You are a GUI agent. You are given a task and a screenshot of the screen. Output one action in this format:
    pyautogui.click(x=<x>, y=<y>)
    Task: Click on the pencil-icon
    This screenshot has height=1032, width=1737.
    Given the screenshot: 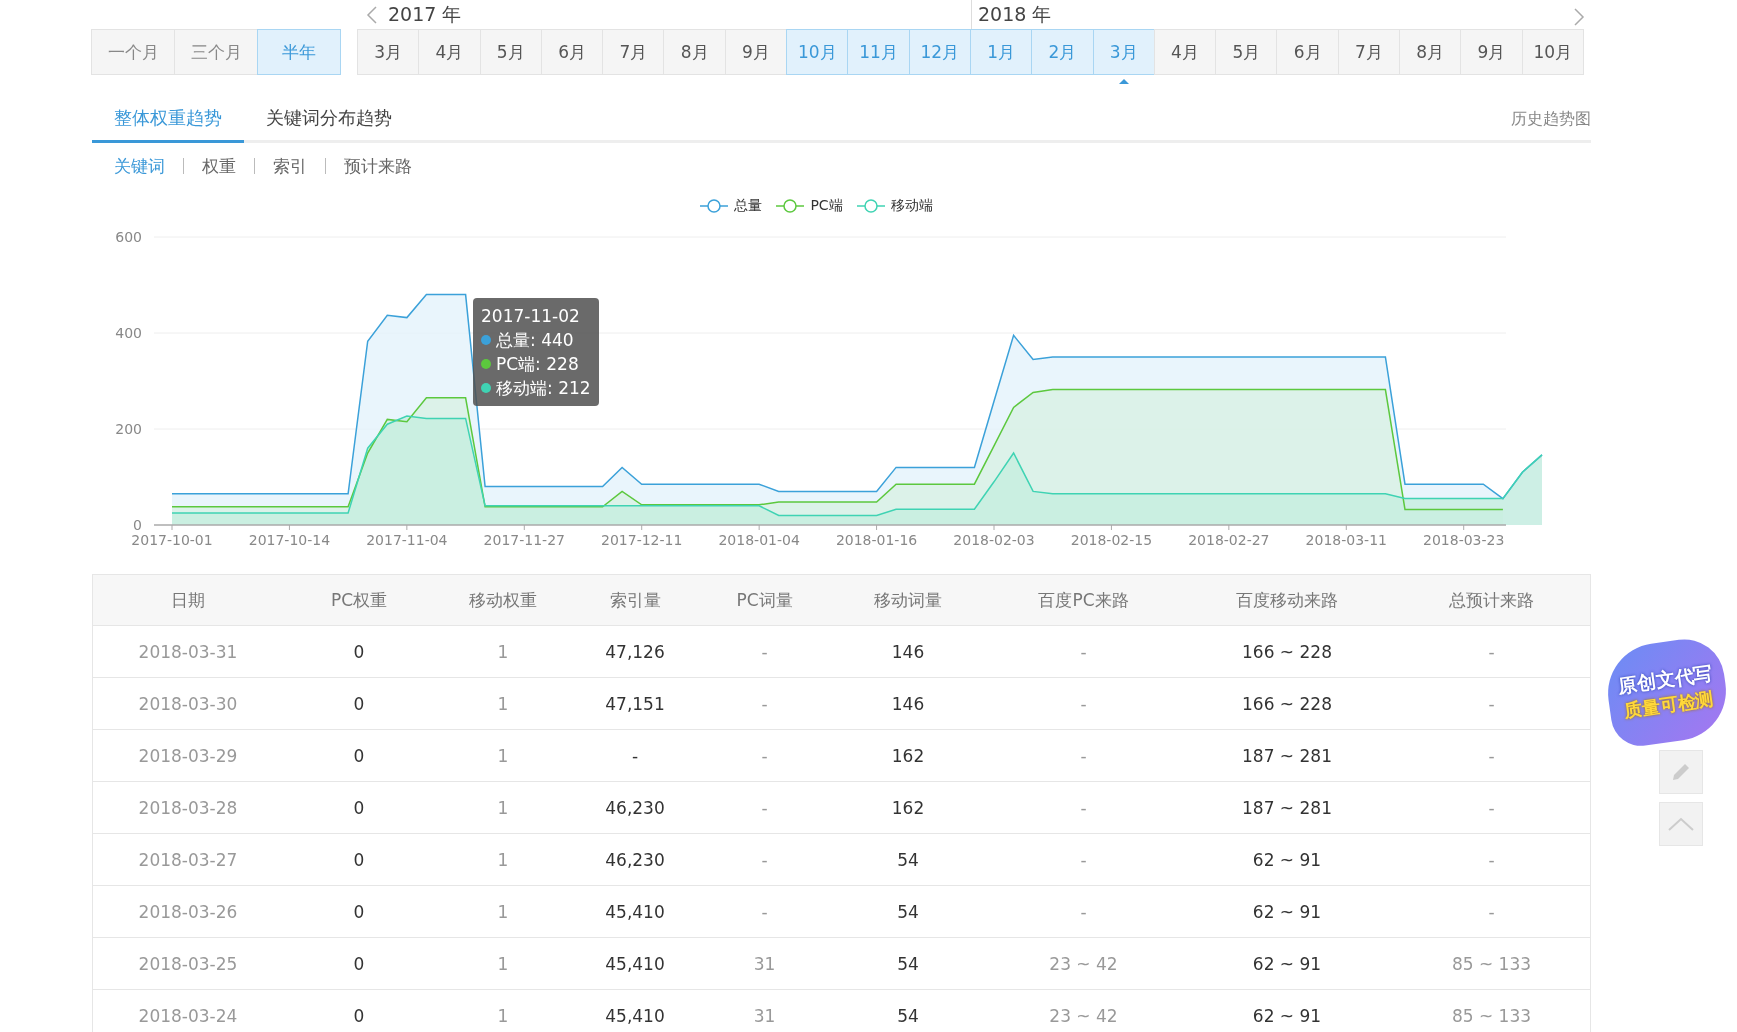 What is the action you would take?
    pyautogui.click(x=1681, y=772)
    